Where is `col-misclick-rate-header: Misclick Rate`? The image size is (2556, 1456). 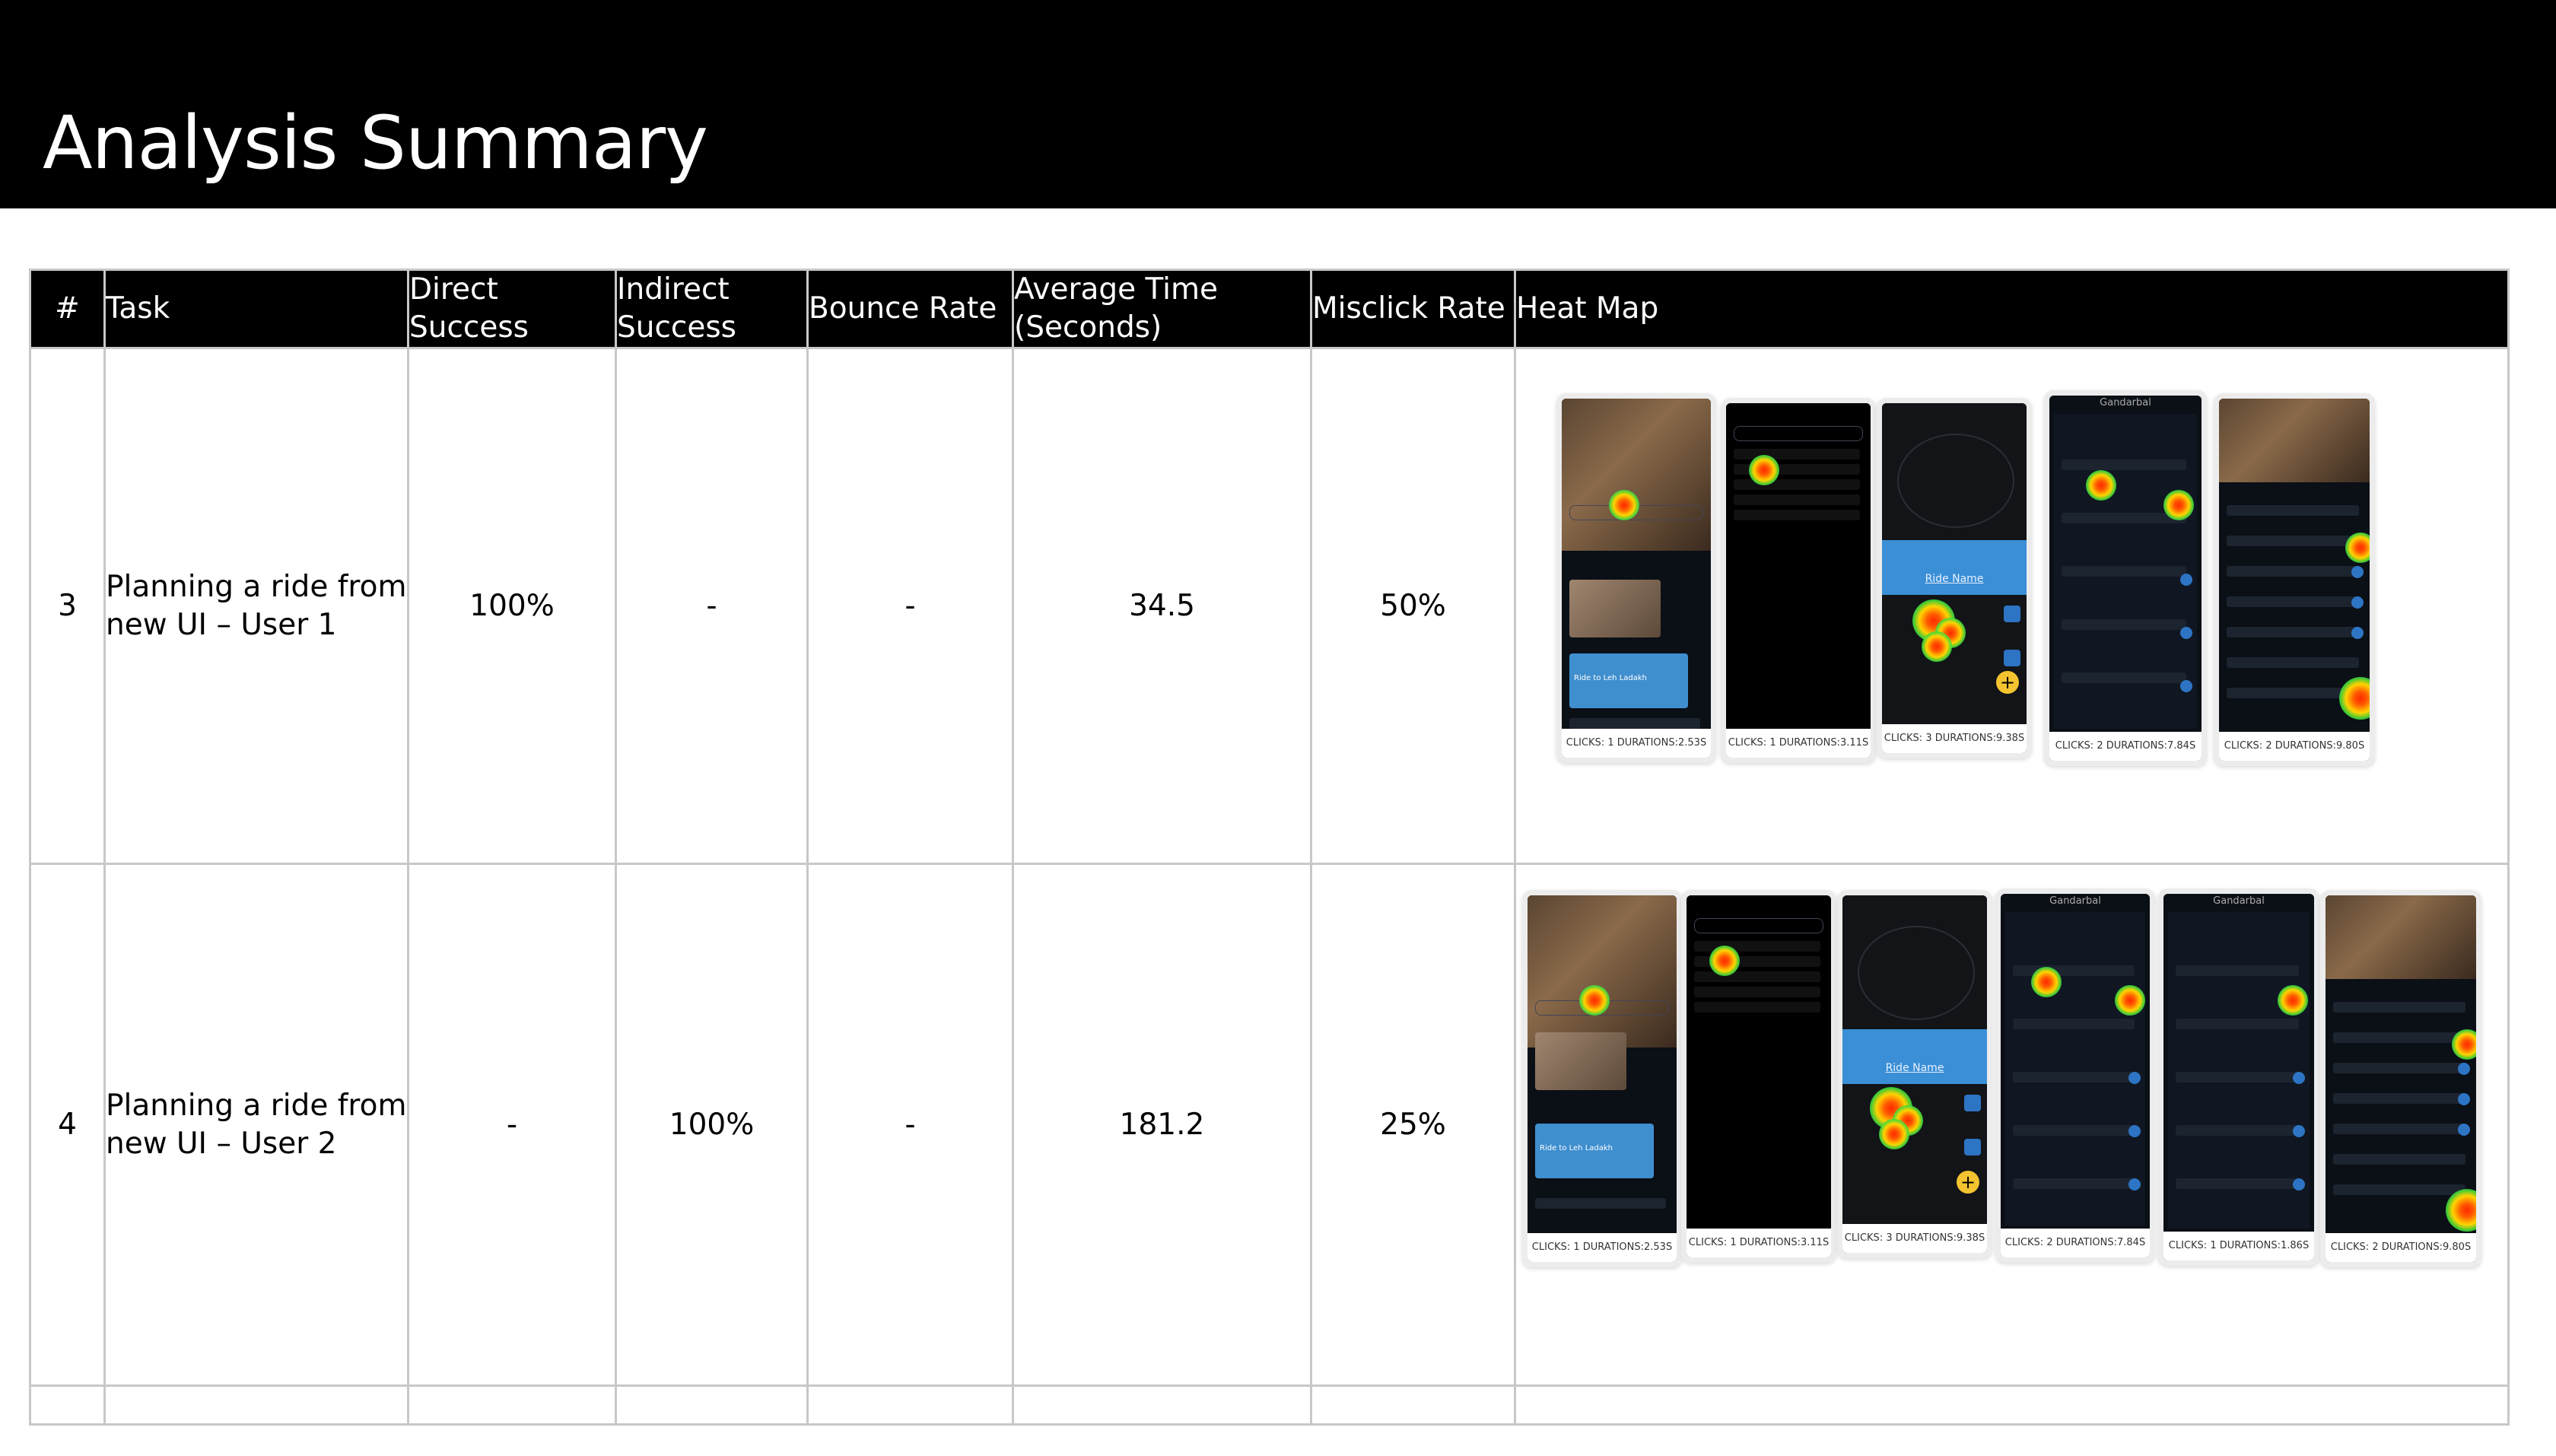
col-misclick-rate-header: Misclick Rate is located at coordinates (1413, 309).